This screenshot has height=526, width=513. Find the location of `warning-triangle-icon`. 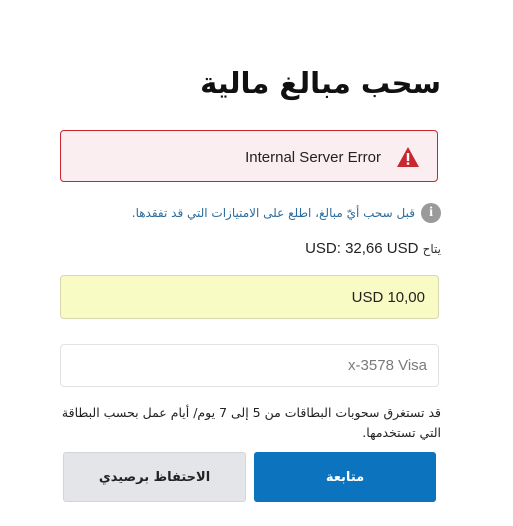

warning-triangle-icon is located at coordinates (408, 157).